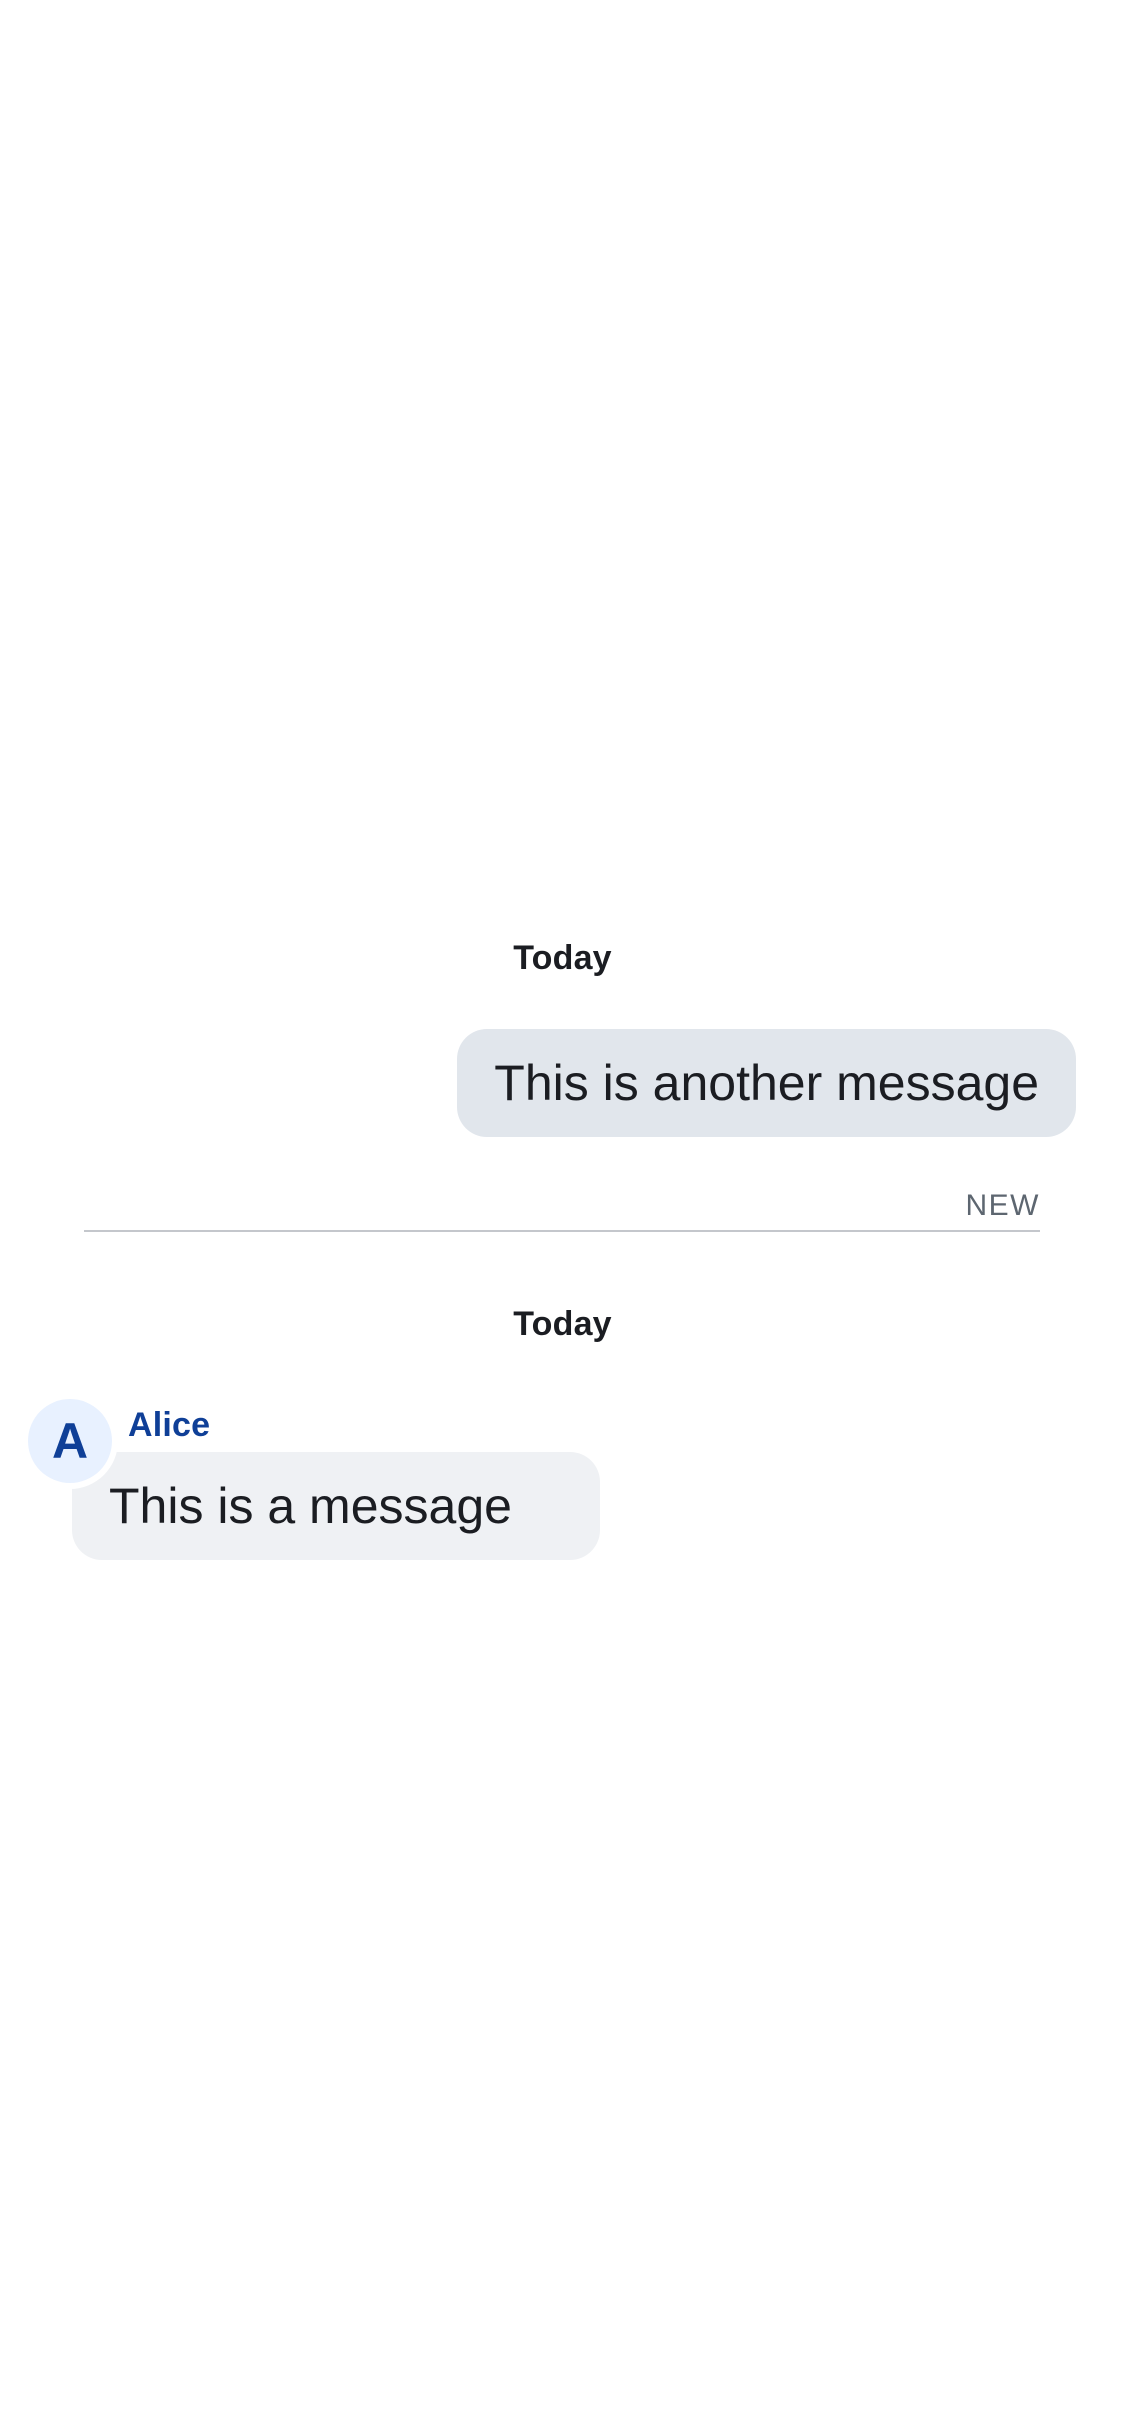 The height and width of the screenshot is (2436, 1125). Describe the element at coordinates (766, 1083) in the screenshot. I see `outgoing-message-bubble: This is another message` at that location.